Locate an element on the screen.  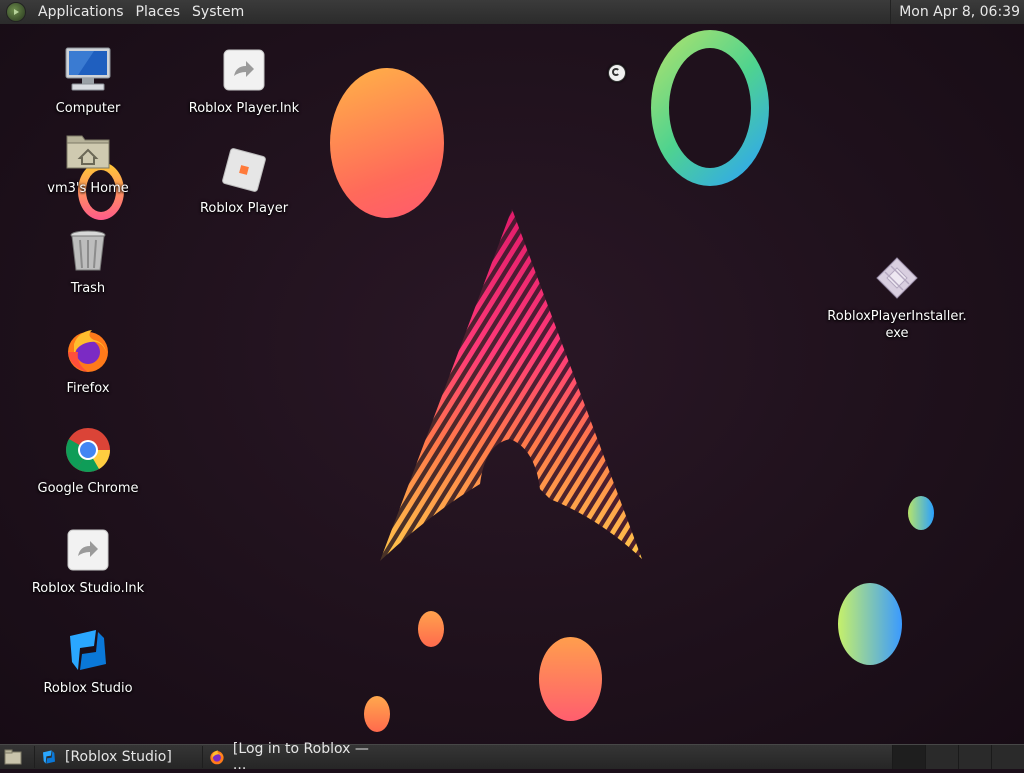
desktop-icon-trash: Trash is located at coordinates (88, 261).